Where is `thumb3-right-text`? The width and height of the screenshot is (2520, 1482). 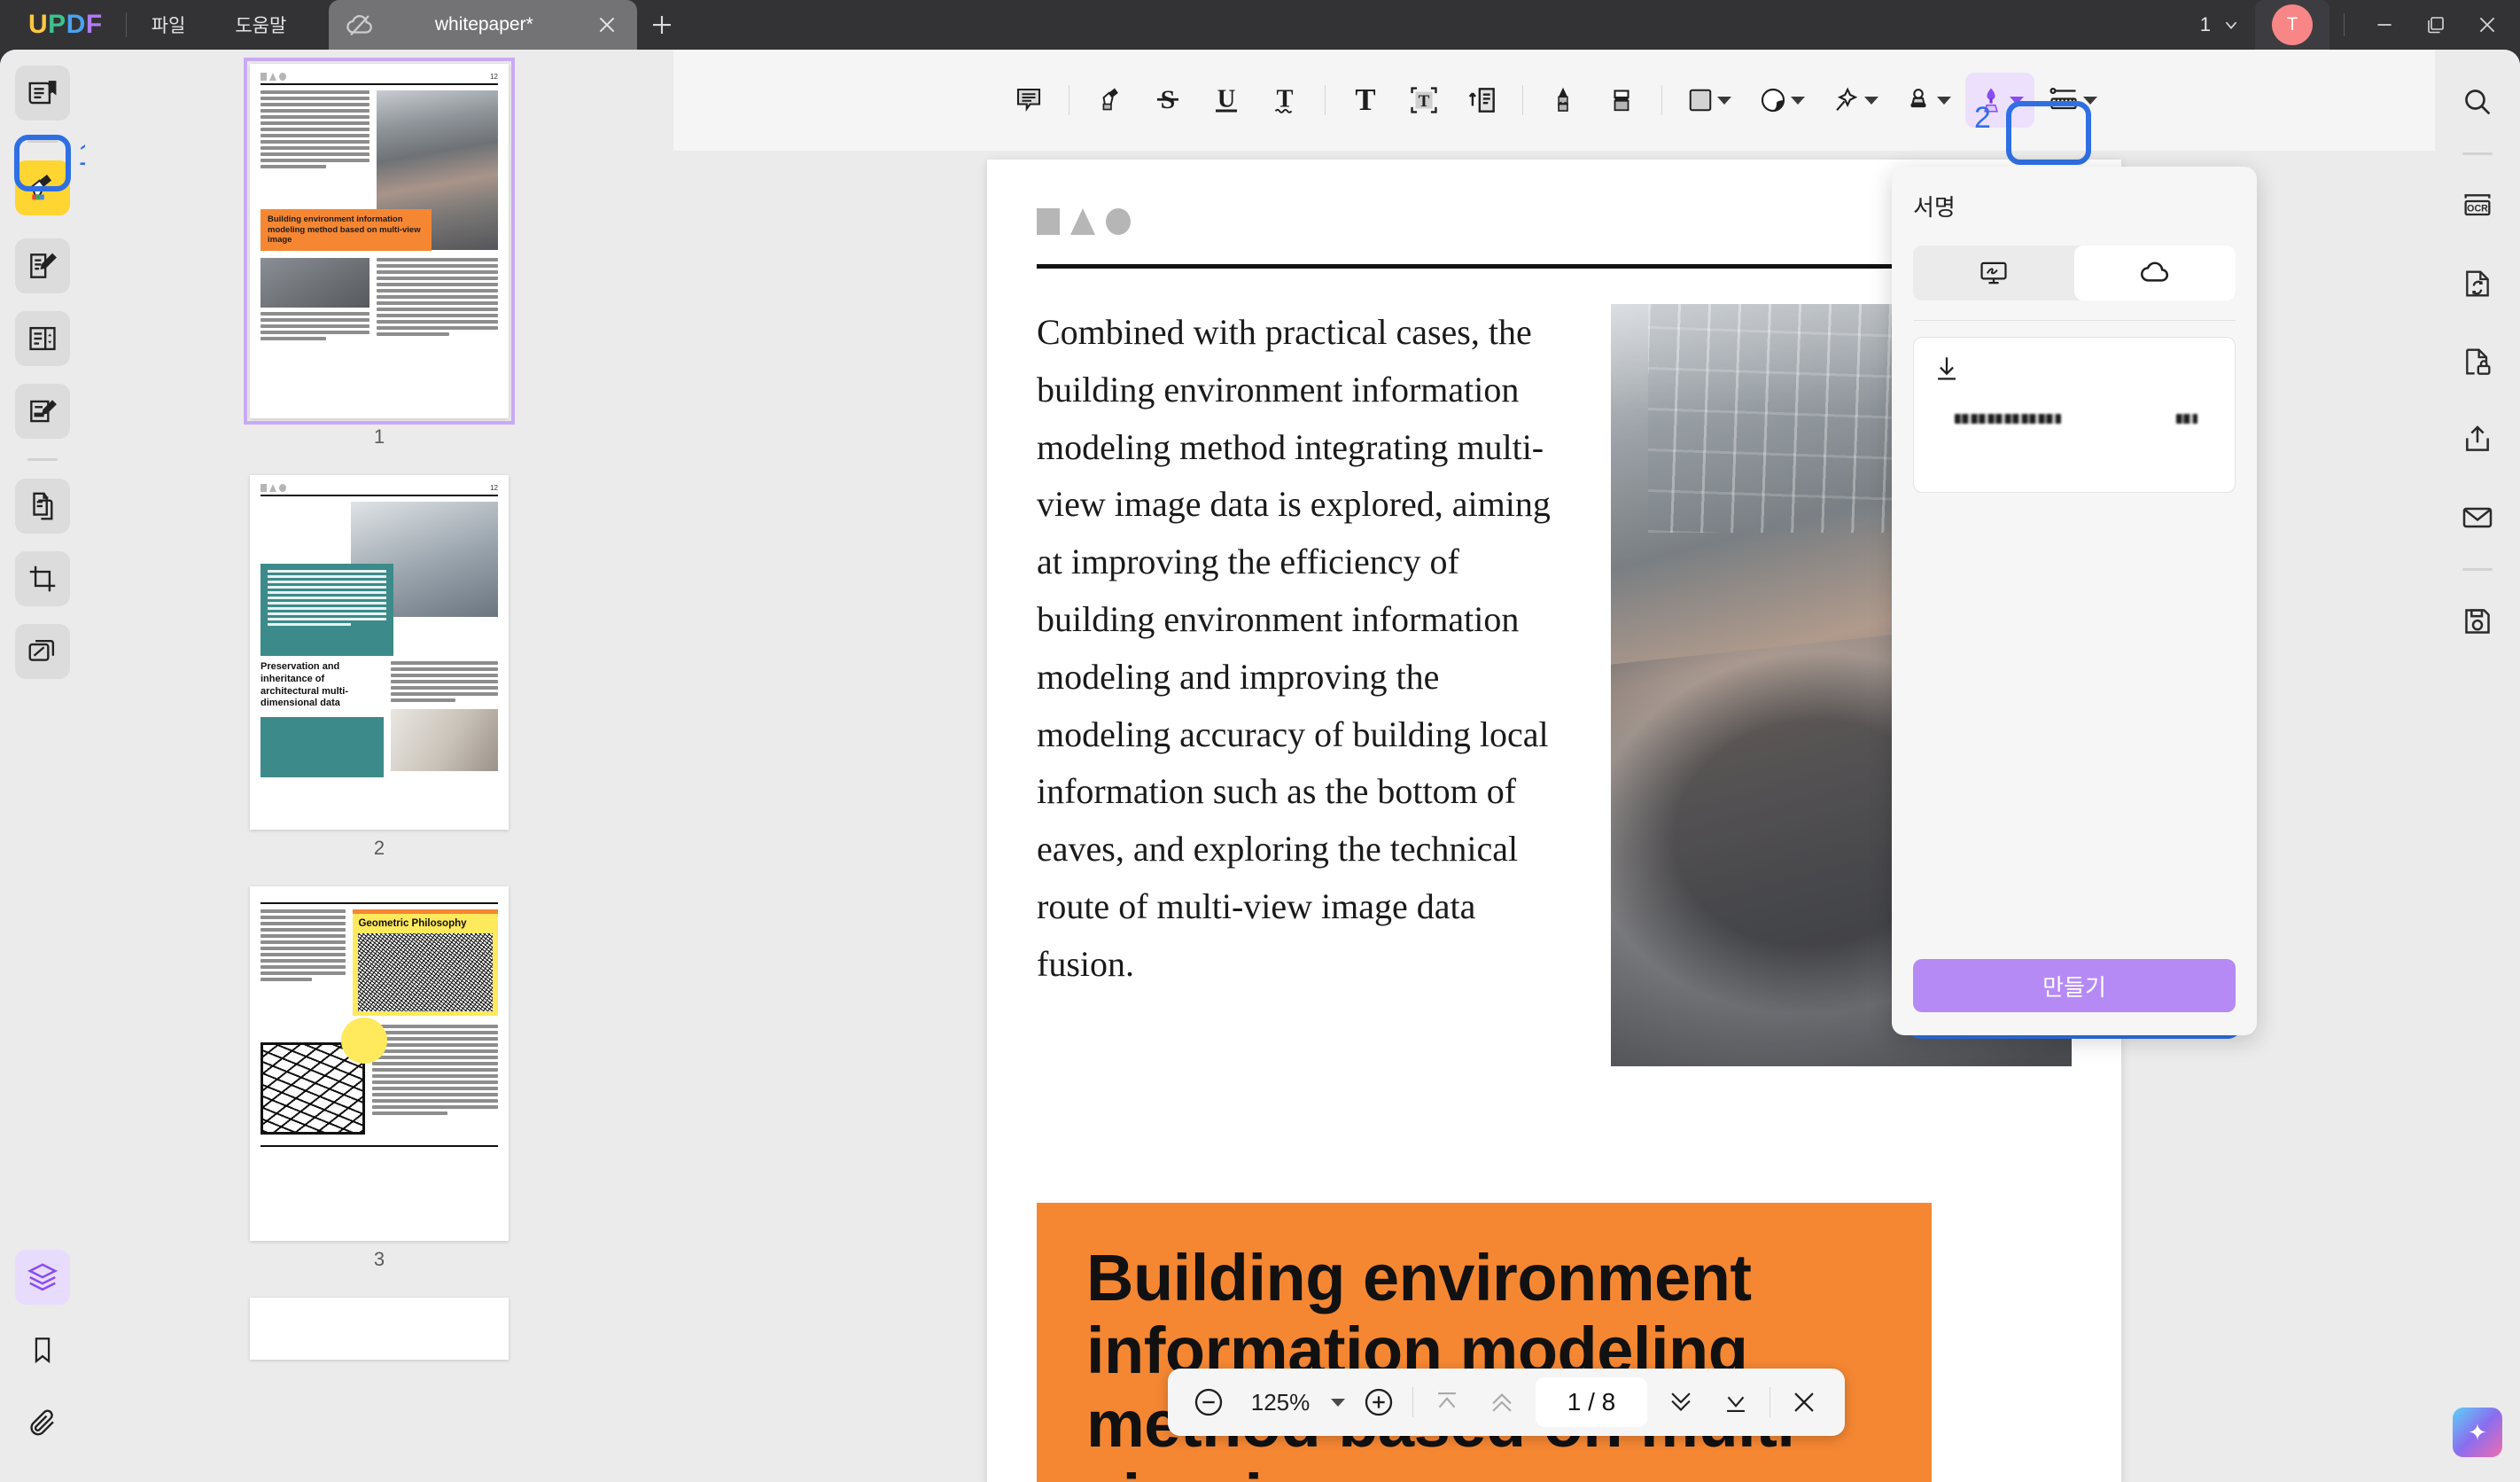
thumb3-right-text is located at coordinates (434, 1080).